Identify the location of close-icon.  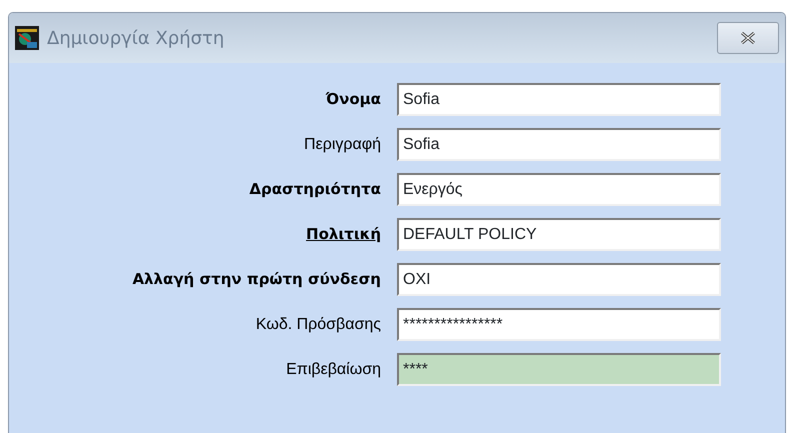
(748, 38).